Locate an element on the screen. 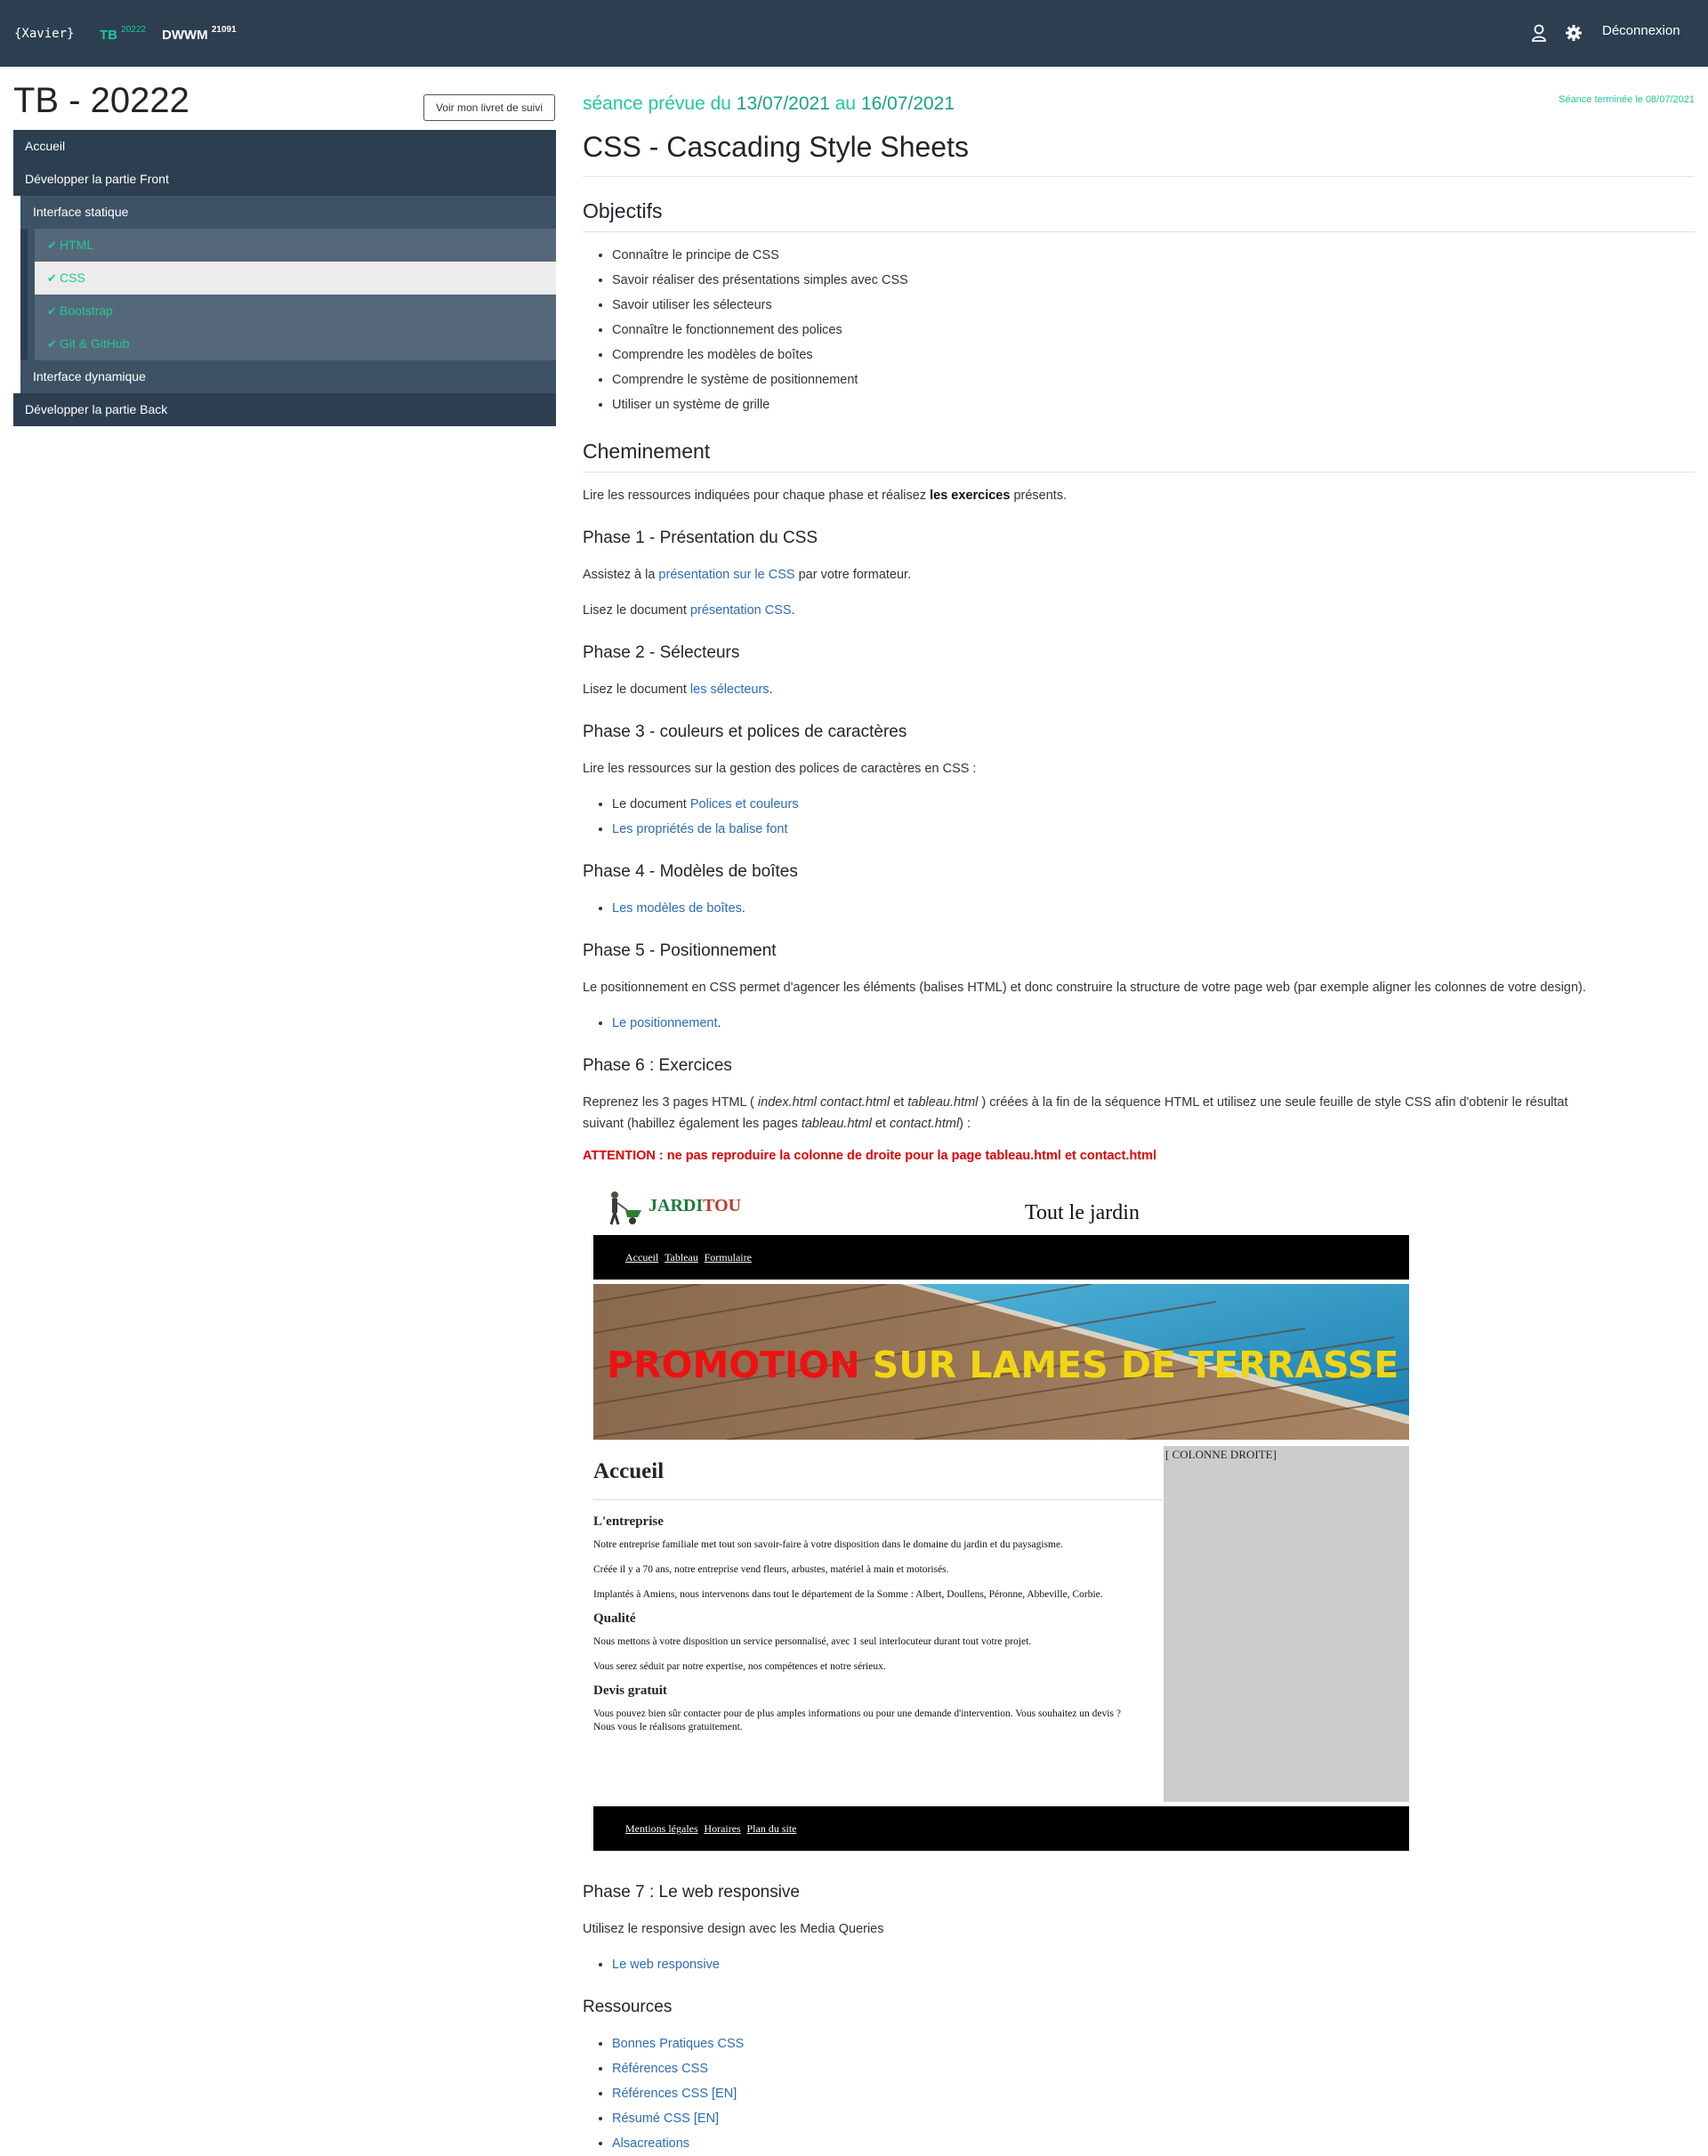 The width and height of the screenshot is (1708, 2156). jd-footer-horaires: Horaires is located at coordinates (722, 1828).